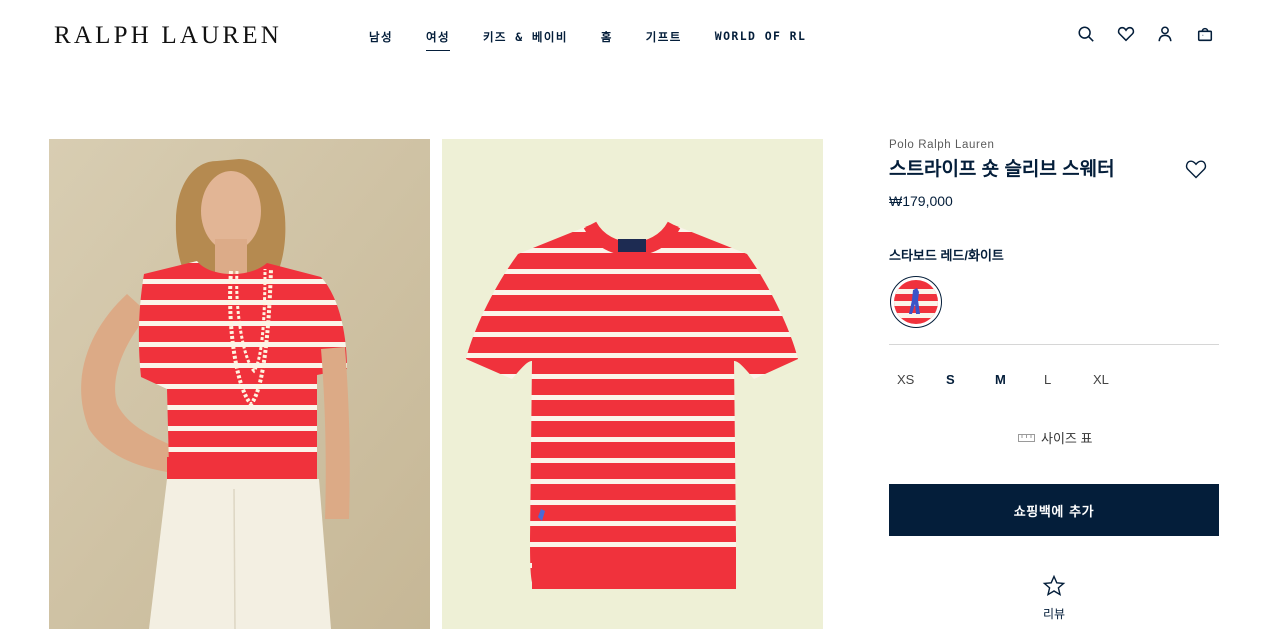  I want to click on size-chart-link: 사이즈 표, so click(1055, 437).